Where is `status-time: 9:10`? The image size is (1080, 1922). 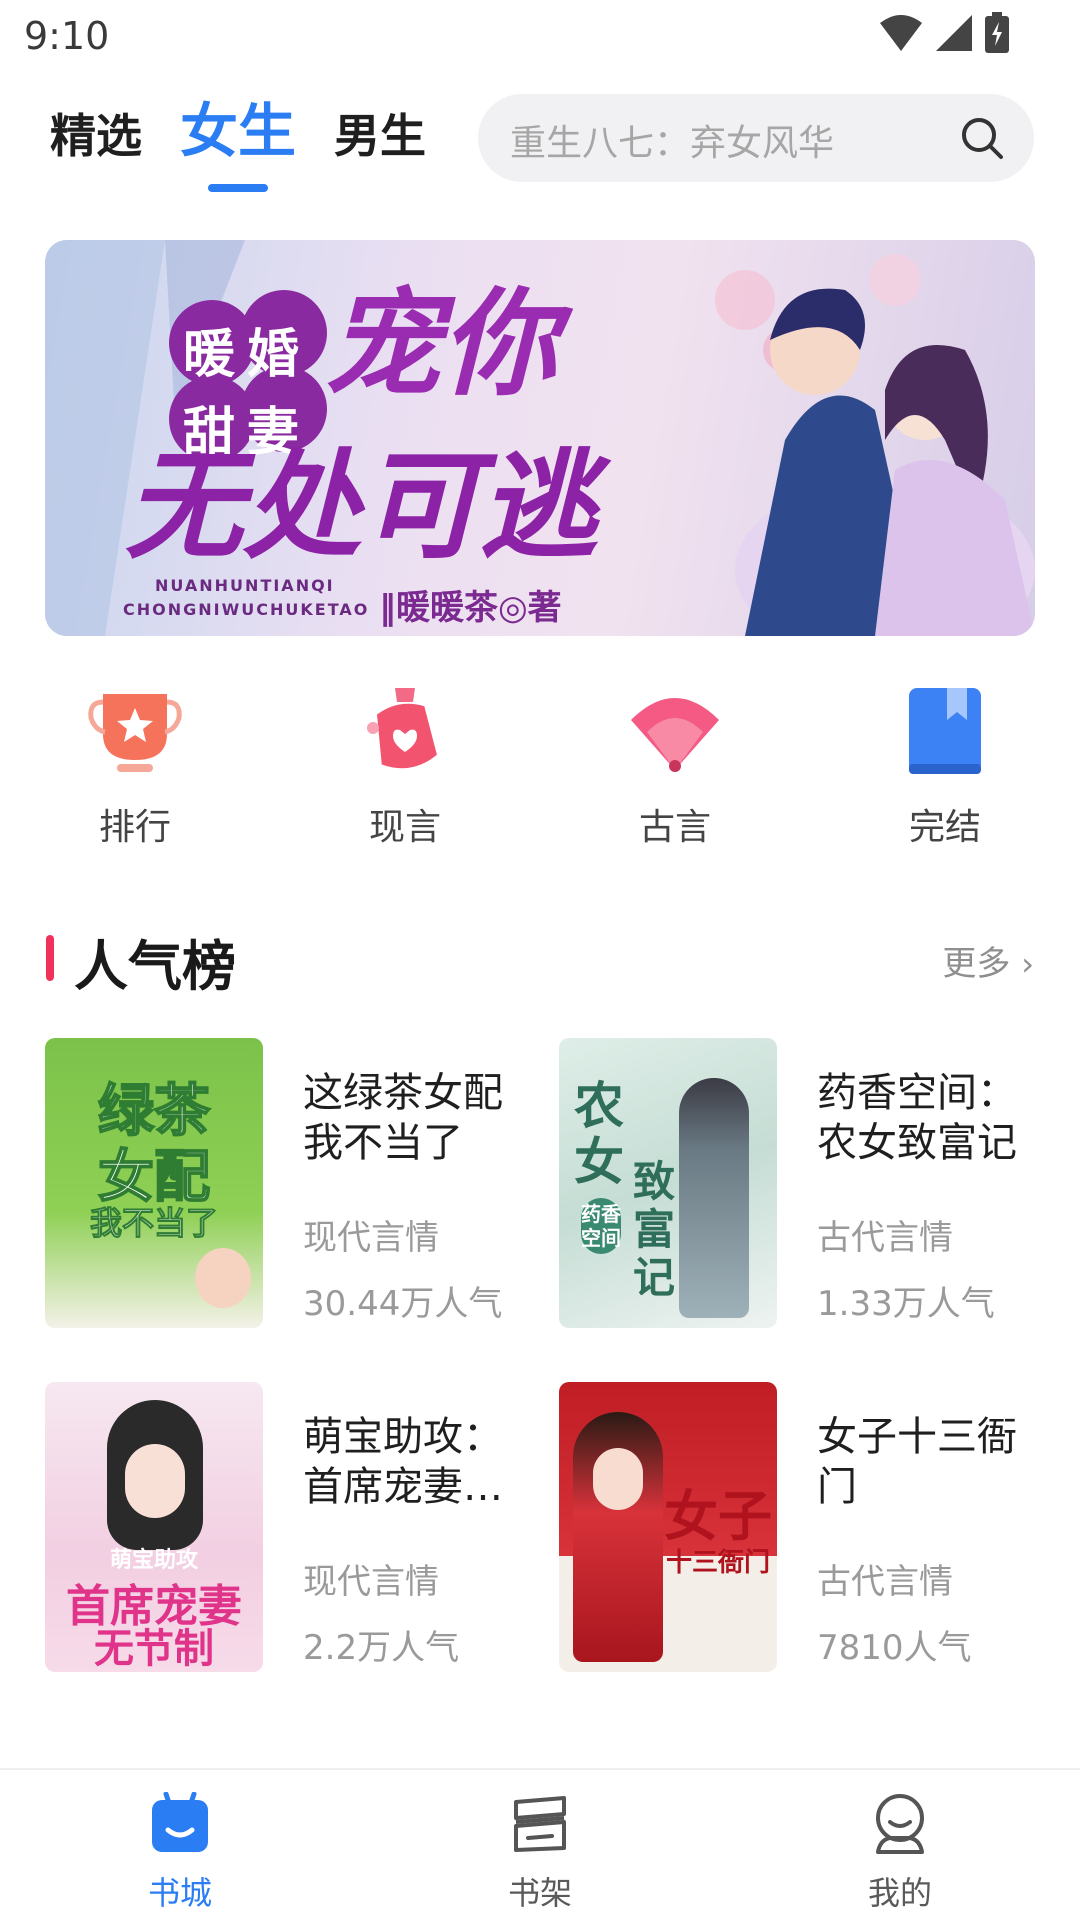
status-time: 9:10 is located at coordinates (67, 36).